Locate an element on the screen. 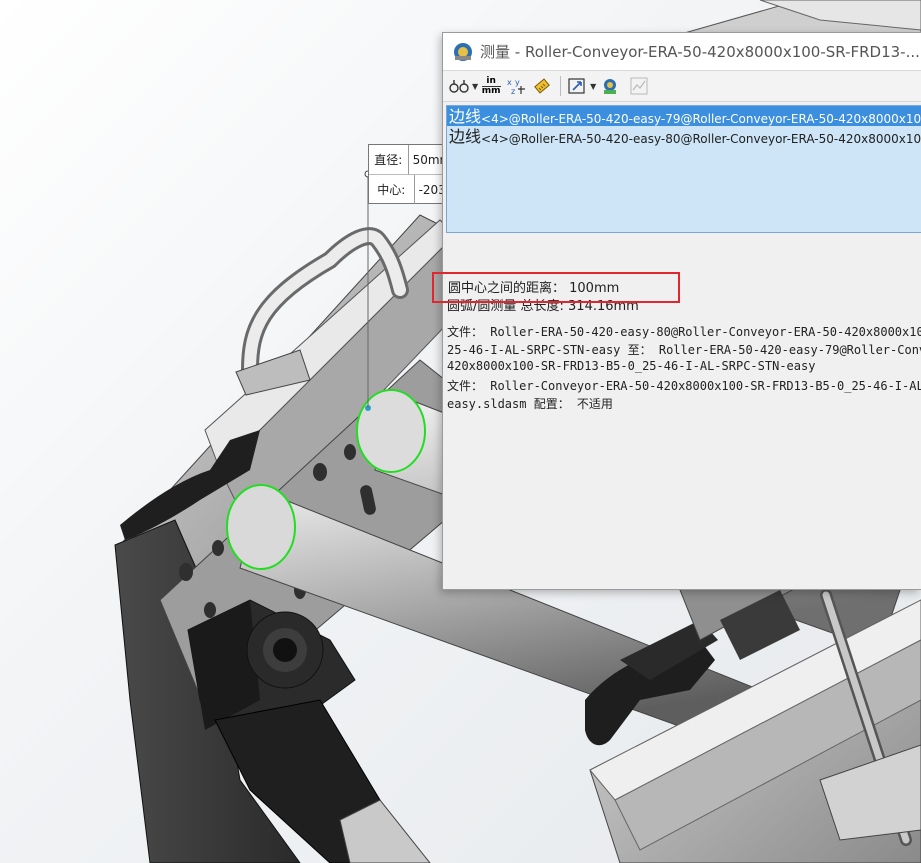 This screenshot has height=863, width=921. center-value: -203 is located at coordinates (431, 189).